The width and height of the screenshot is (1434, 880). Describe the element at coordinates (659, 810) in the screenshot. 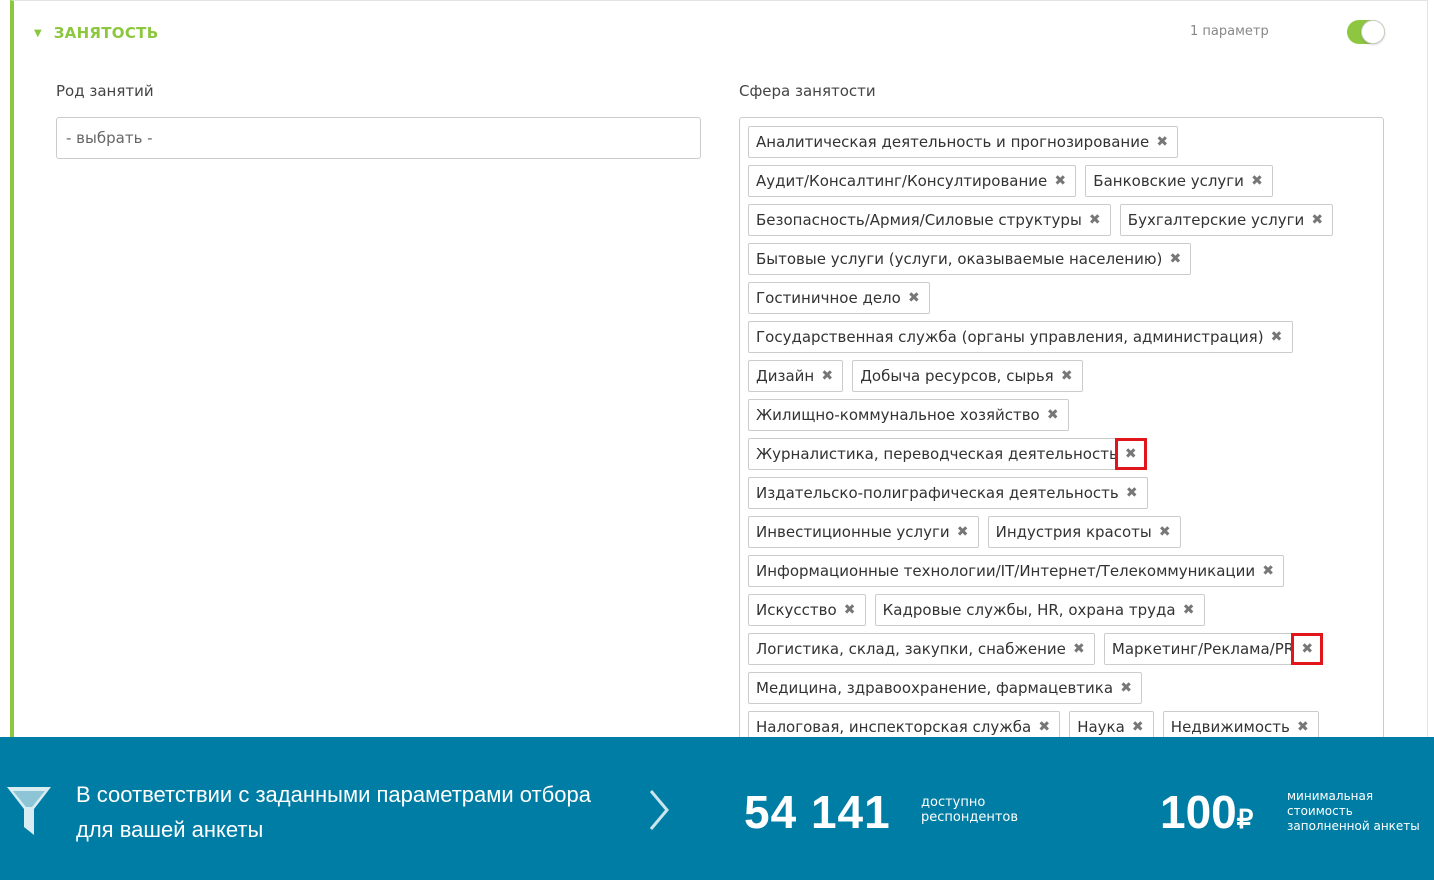

I see `chevron-right-icon` at that location.